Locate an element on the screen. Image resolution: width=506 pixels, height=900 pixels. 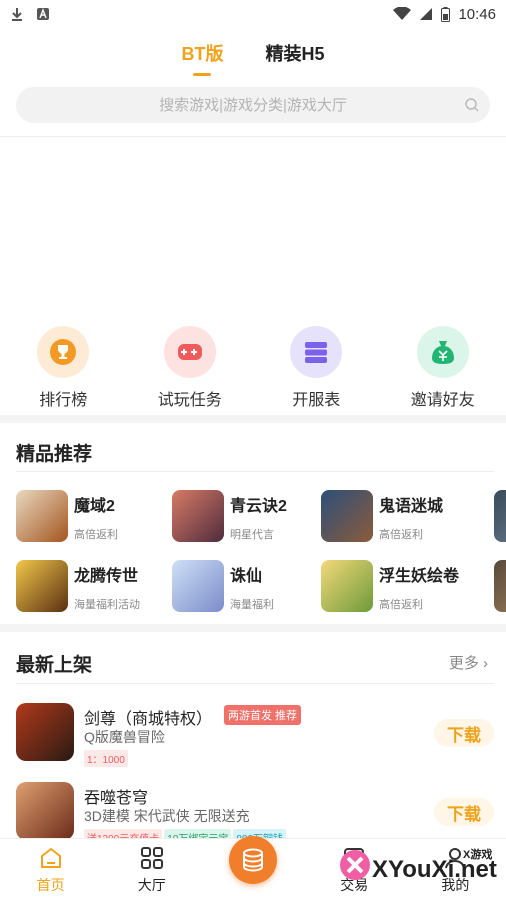
status-bar: 10:46 is located at coordinates (253, 14).